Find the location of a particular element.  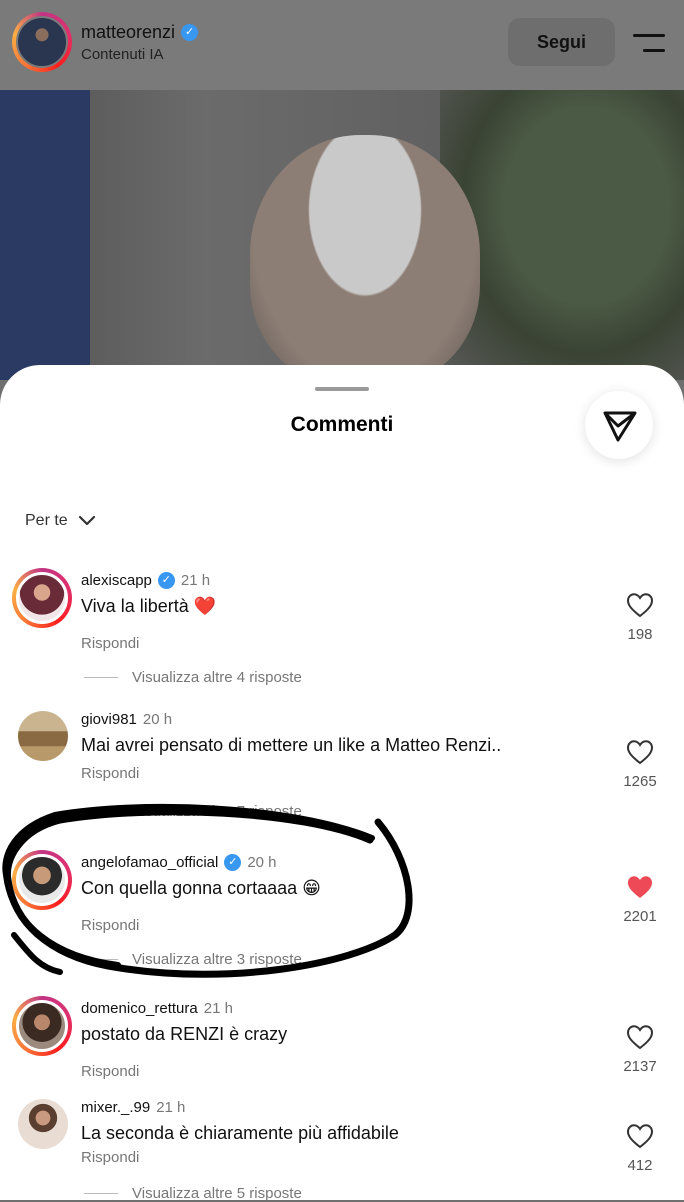

heart-filled-icon is located at coordinates (640, 887).